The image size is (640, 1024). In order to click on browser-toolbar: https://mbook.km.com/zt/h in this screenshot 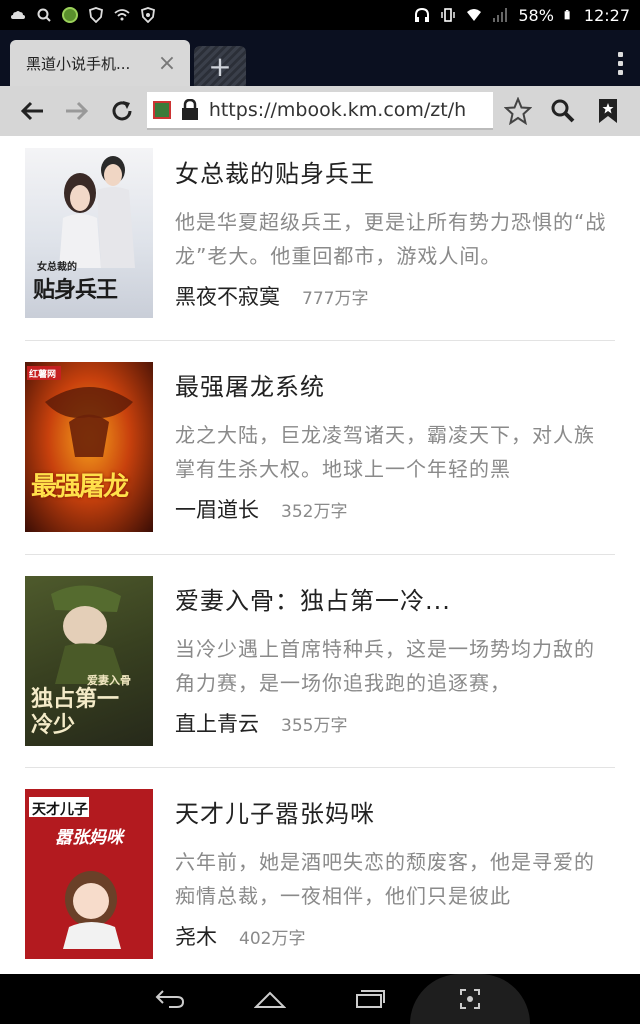, I will do `click(320, 111)`.